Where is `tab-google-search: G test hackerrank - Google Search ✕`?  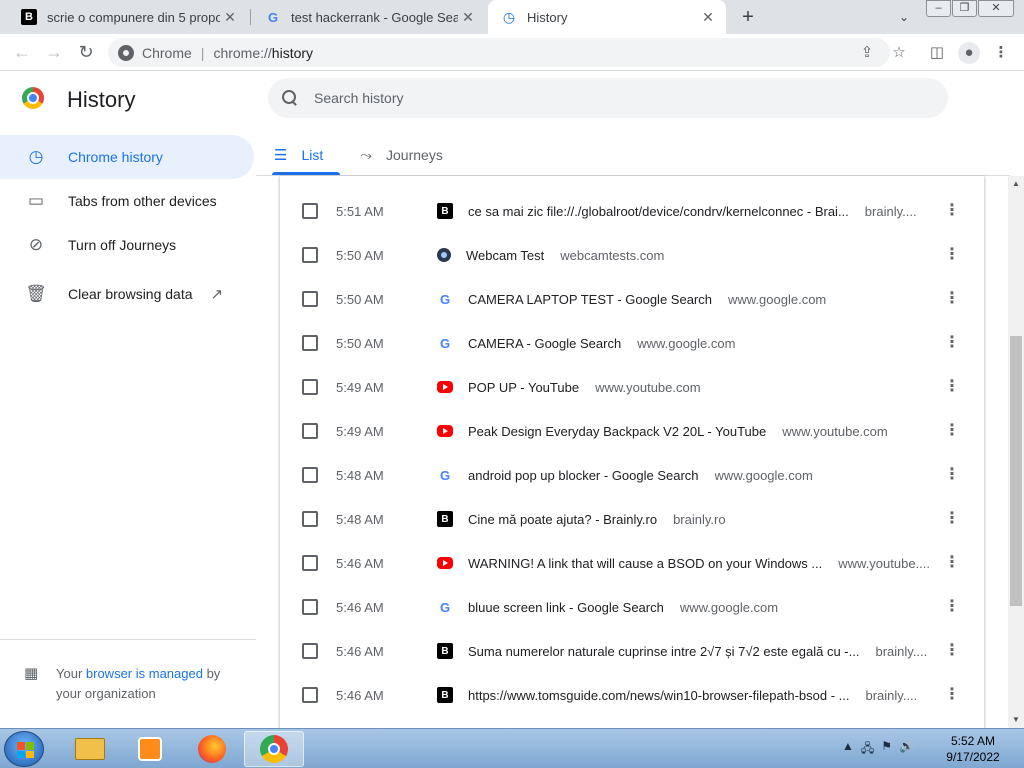
tab-google-search: G test hackerrank - Google Search ✕ is located at coordinates (369, 17).